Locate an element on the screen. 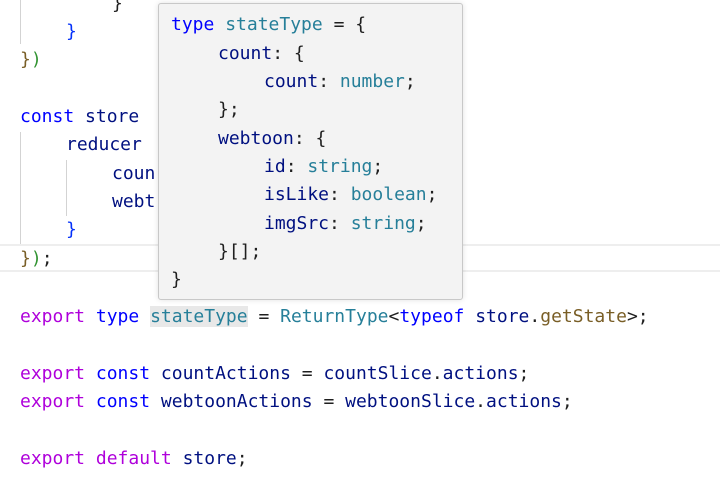 The image size is (720, 485). code-token: = { is located at coordinates (344, 24).